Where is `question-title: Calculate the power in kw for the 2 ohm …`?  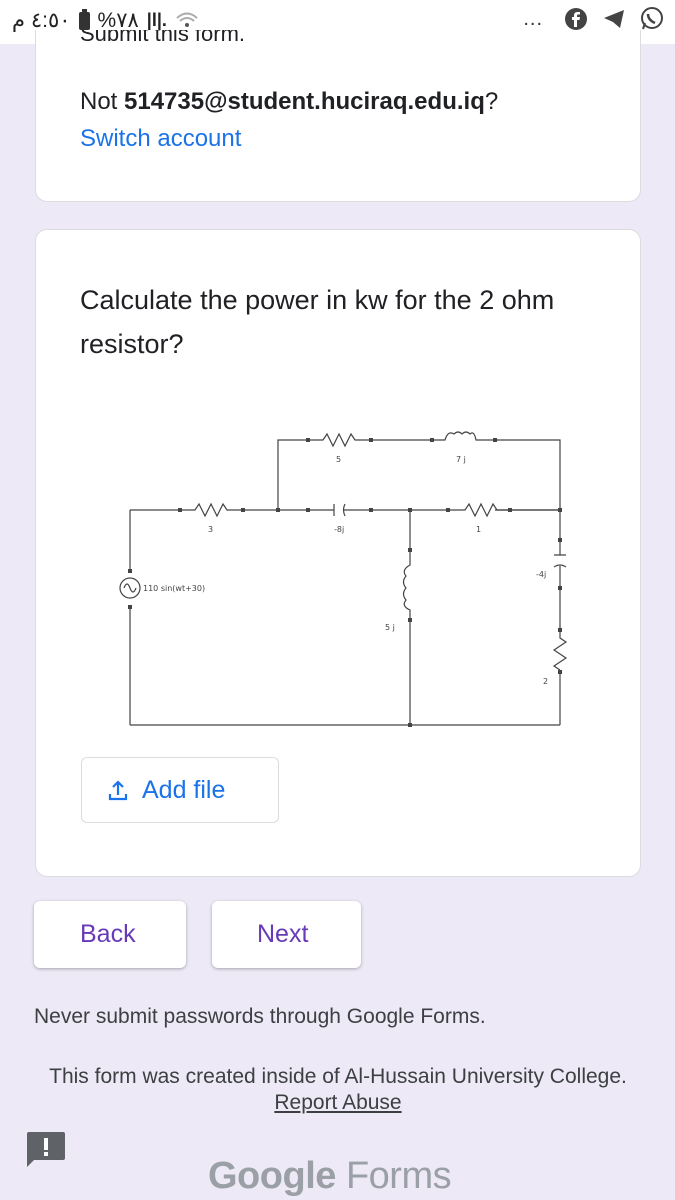 question-title: Calculate the power in kw for the 2 ohm … is located at coordinates (317, 322).